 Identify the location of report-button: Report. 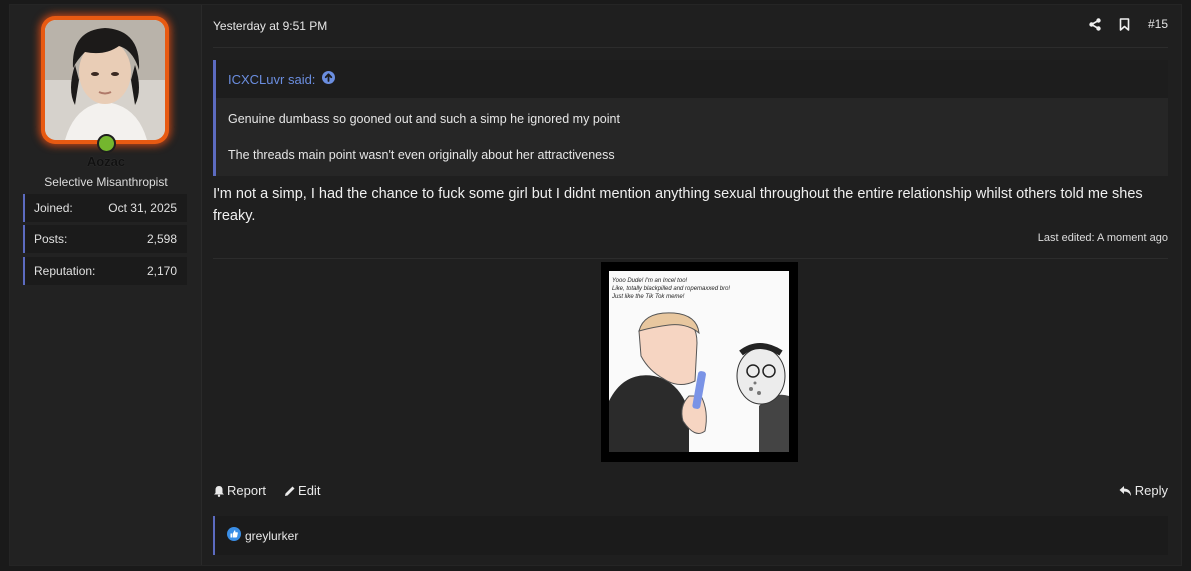
(239, 490).